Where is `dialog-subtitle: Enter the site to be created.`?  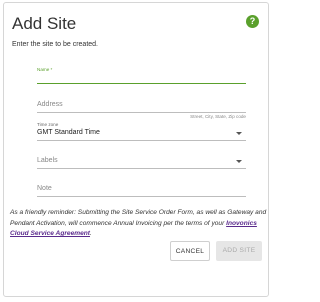 dialog-subtitle: Enter the site to be created. is located at coordinates (55, 44).